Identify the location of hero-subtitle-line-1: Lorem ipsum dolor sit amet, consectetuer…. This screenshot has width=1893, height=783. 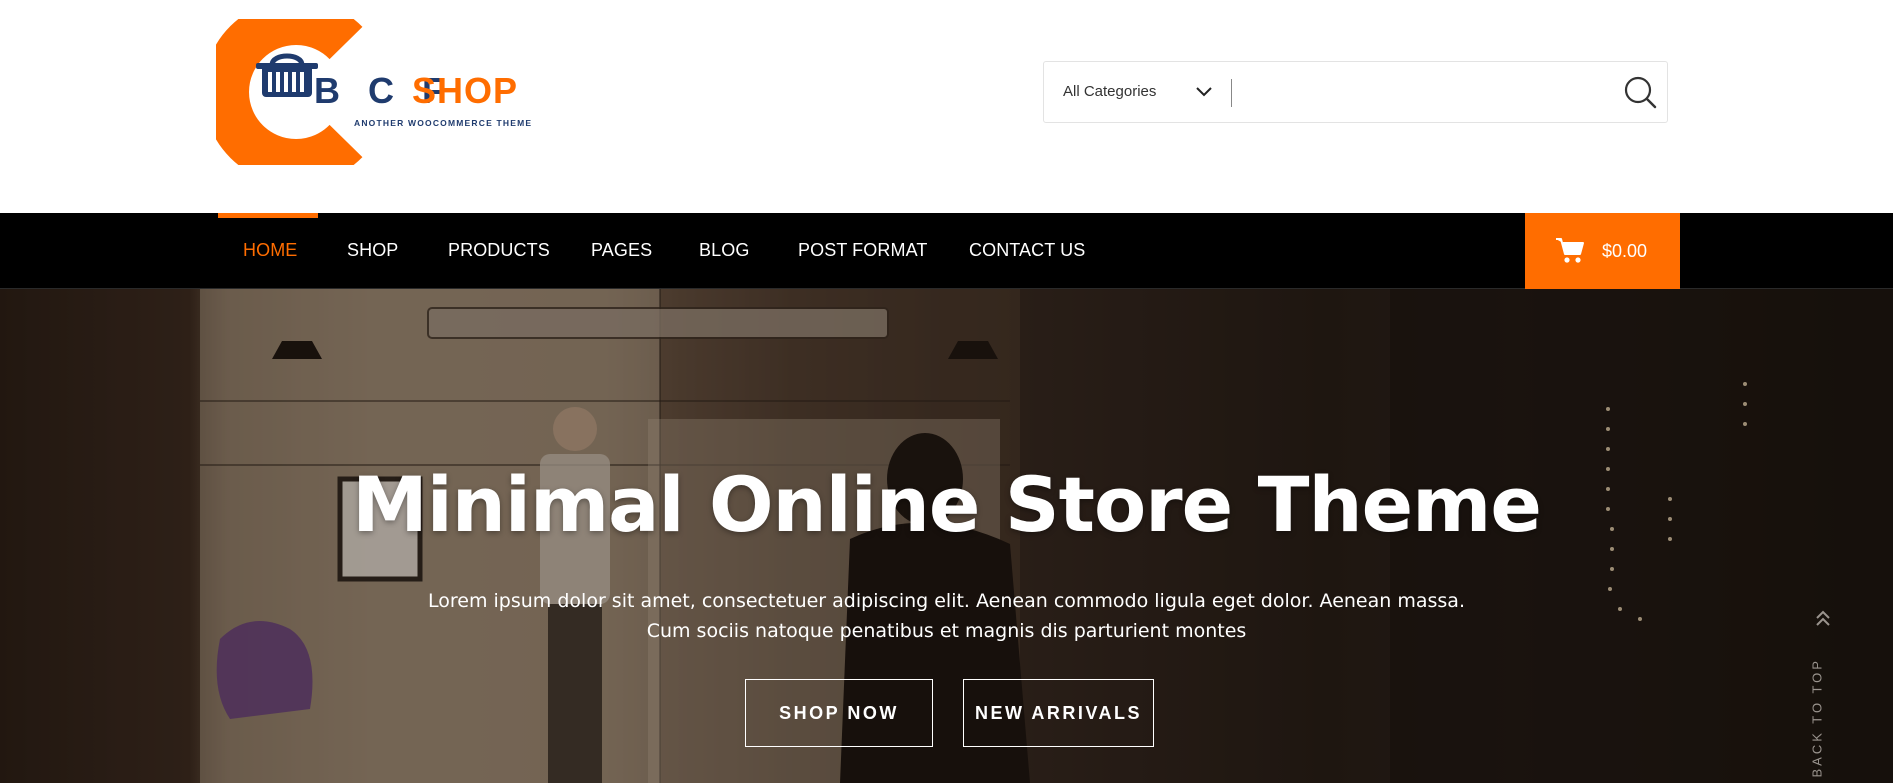
(946, 601).